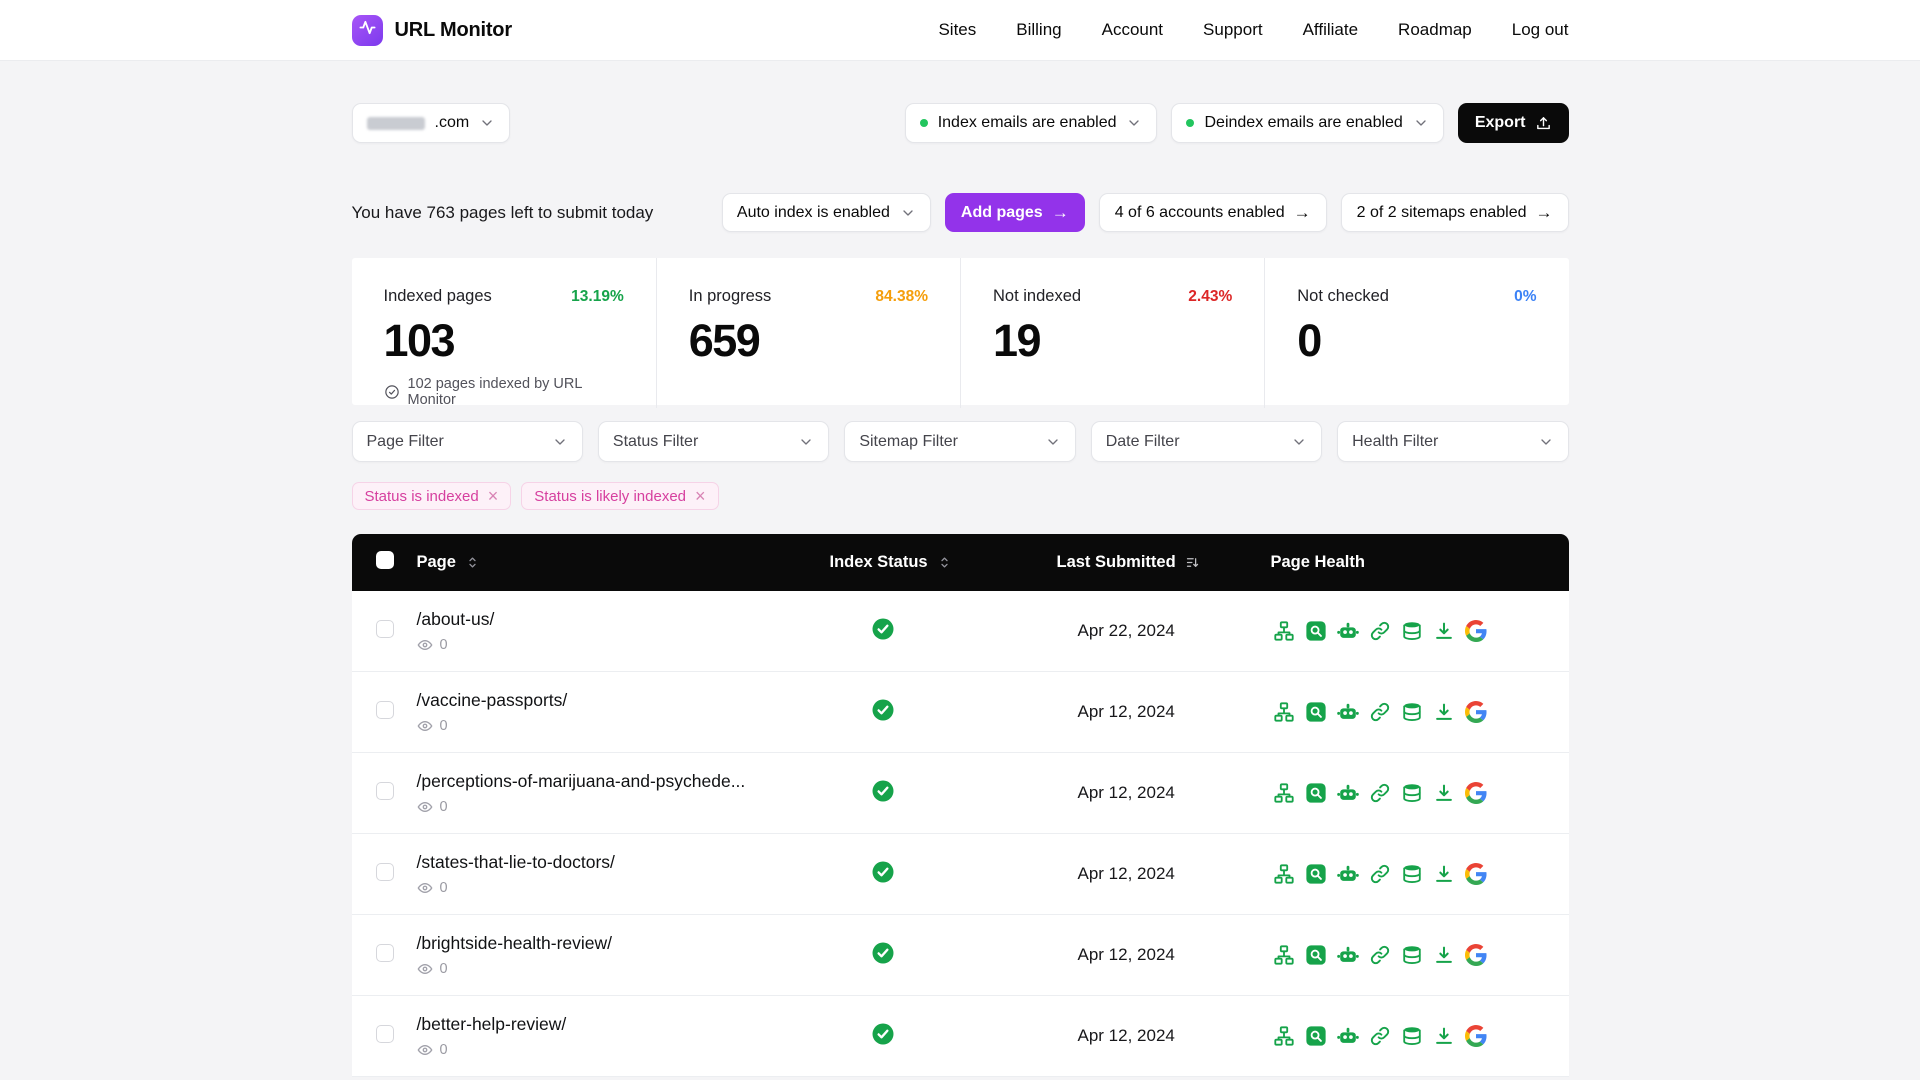 This screenshot has width=1920, height=1080. What do you see at coordinates (943, 562) in the screenshot?
I see `col-index-status: Index Status` at bounding box center [943, 562].